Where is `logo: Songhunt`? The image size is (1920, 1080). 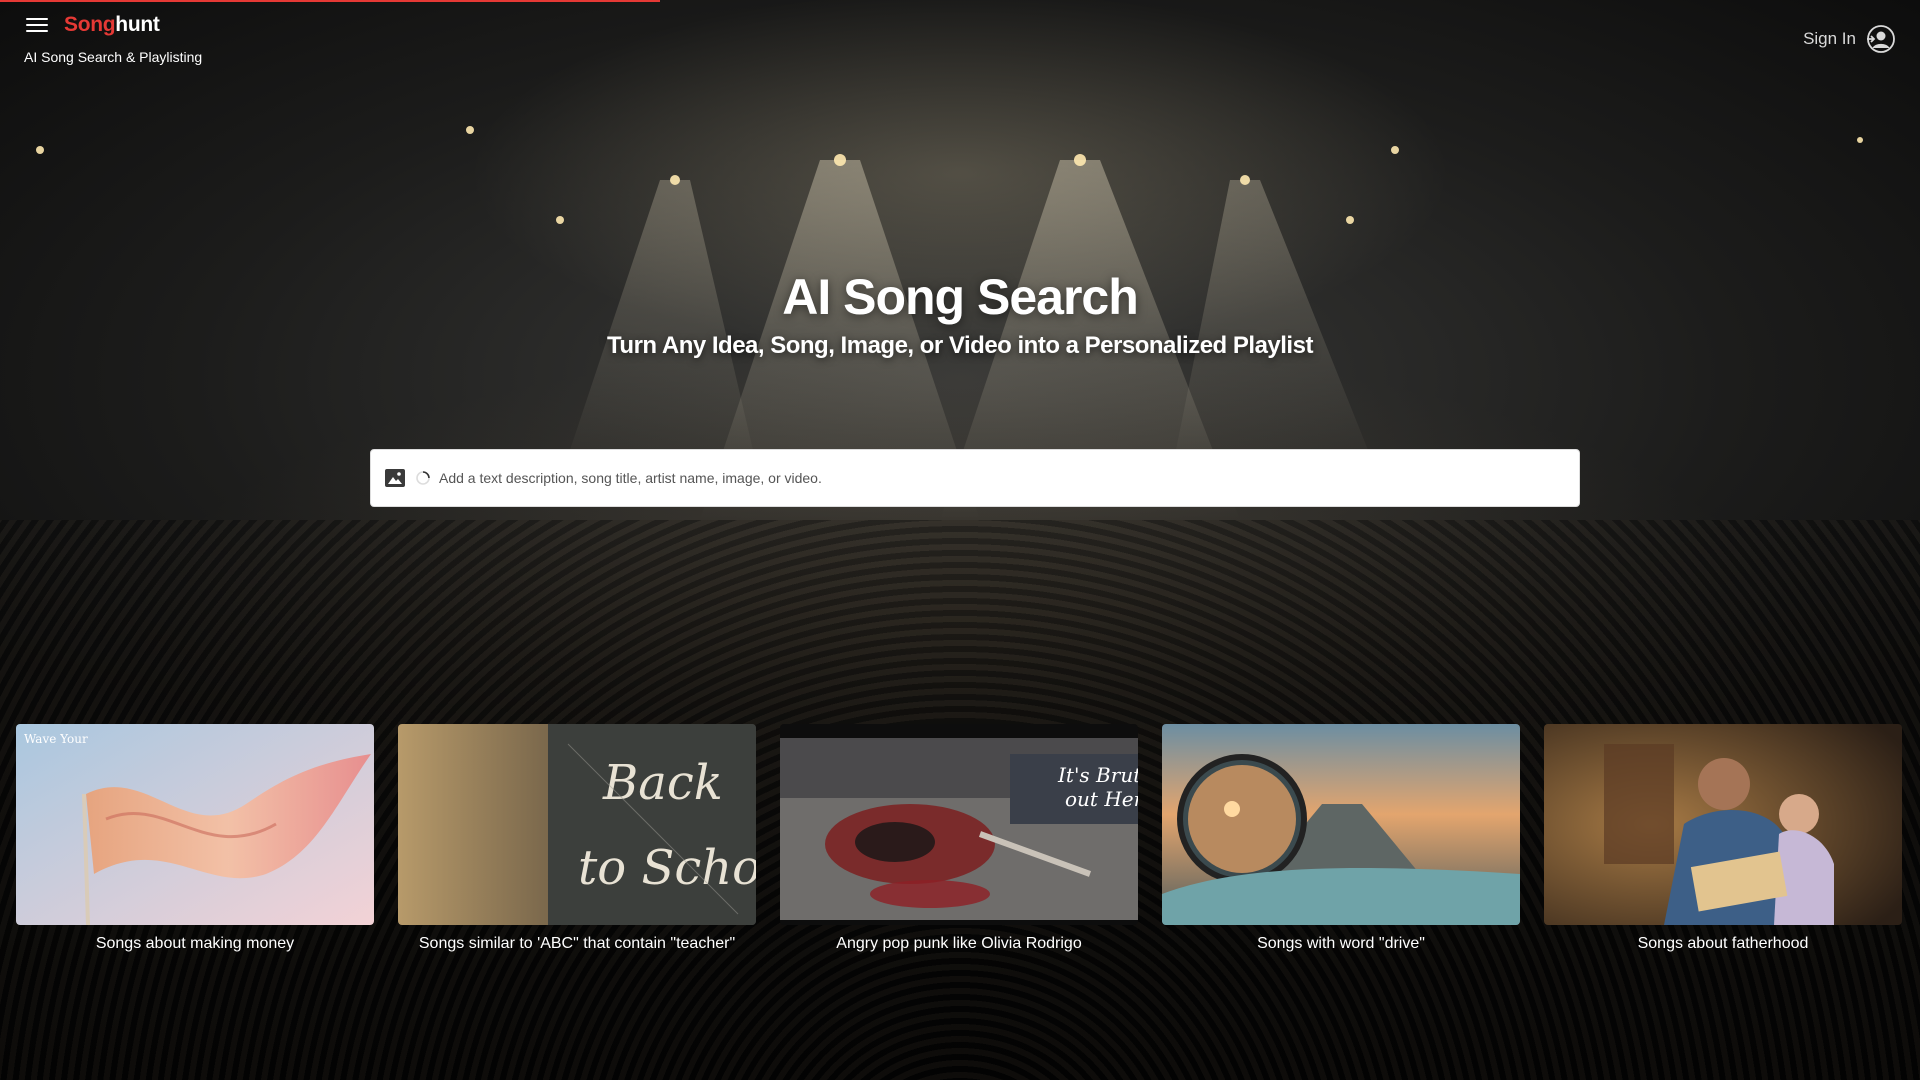
logo: Songhunt is located at coordinates (112, 25).